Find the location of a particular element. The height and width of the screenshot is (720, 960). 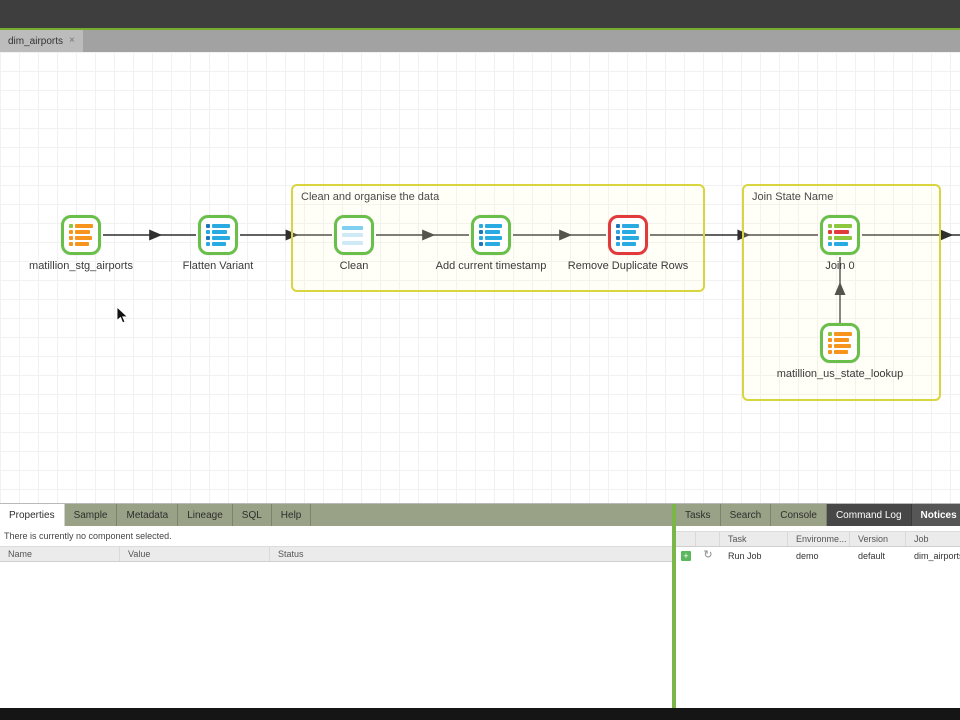

tab-sql: SQL is located at coordinates (252, 515).